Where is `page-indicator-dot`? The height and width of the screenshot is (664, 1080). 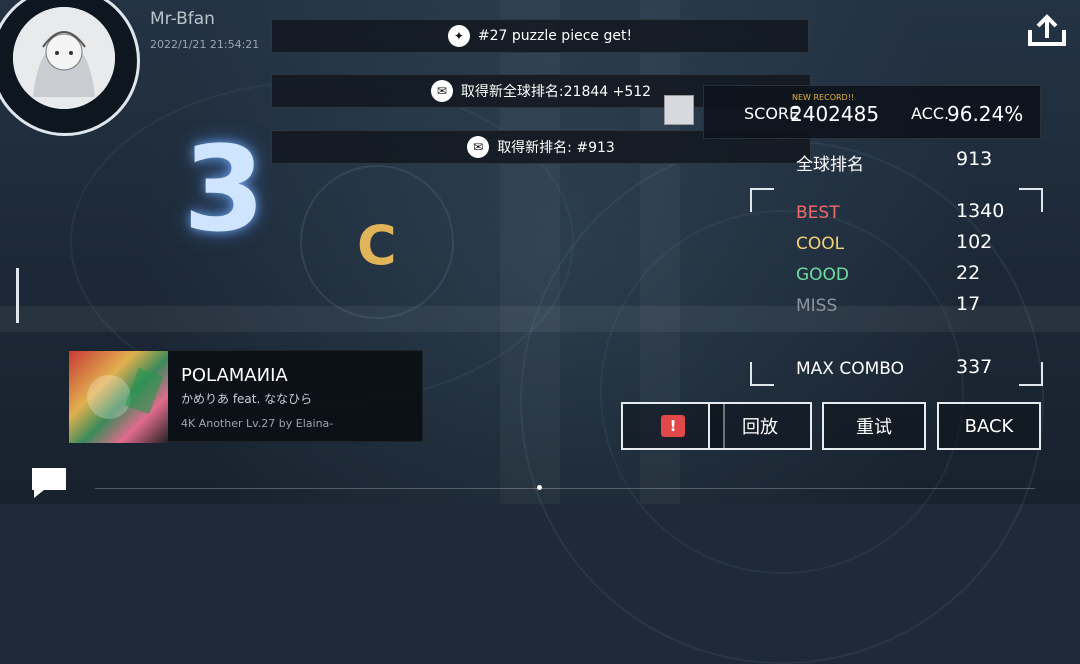 page-indicator-dot is located at coordinates (539, 487).